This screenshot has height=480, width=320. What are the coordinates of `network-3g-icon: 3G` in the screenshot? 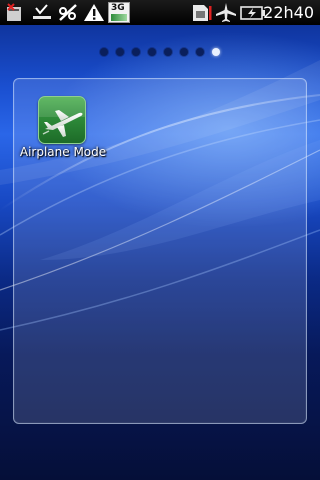 It's located at (119, 12).